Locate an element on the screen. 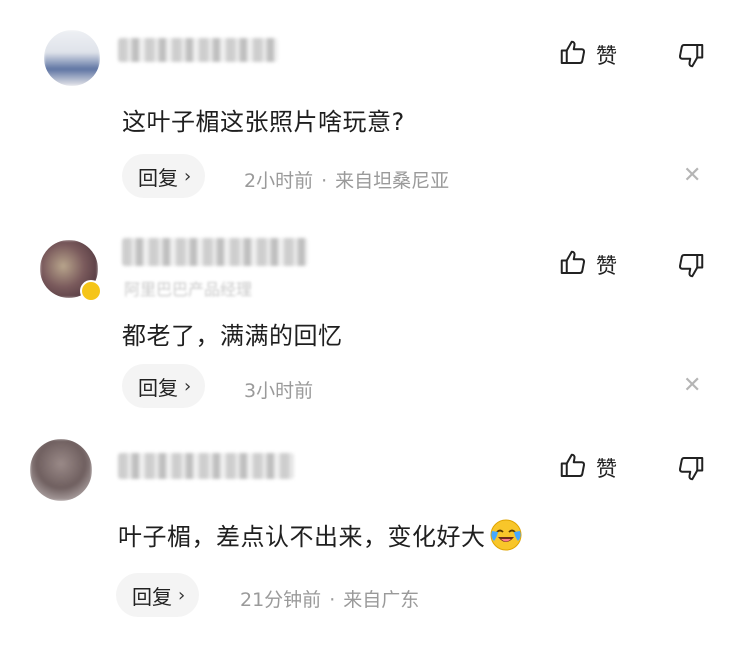 This screenshot has height=657, width=745. timestamp: 3小时前 is located at coordinates (279, 391).